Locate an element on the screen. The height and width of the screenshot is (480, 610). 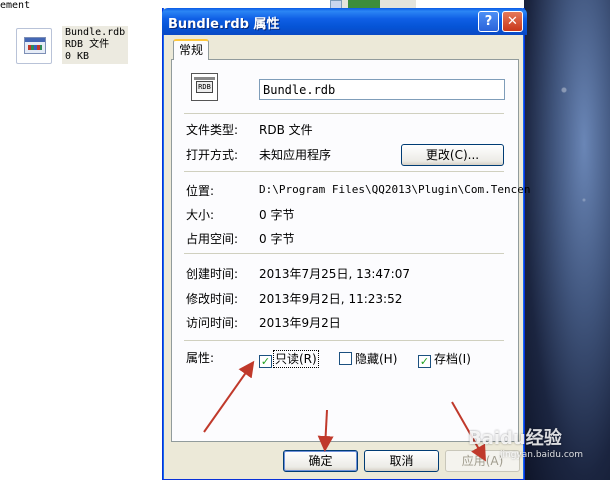
file-size: 0 KB is located at coordinates (77, 56).